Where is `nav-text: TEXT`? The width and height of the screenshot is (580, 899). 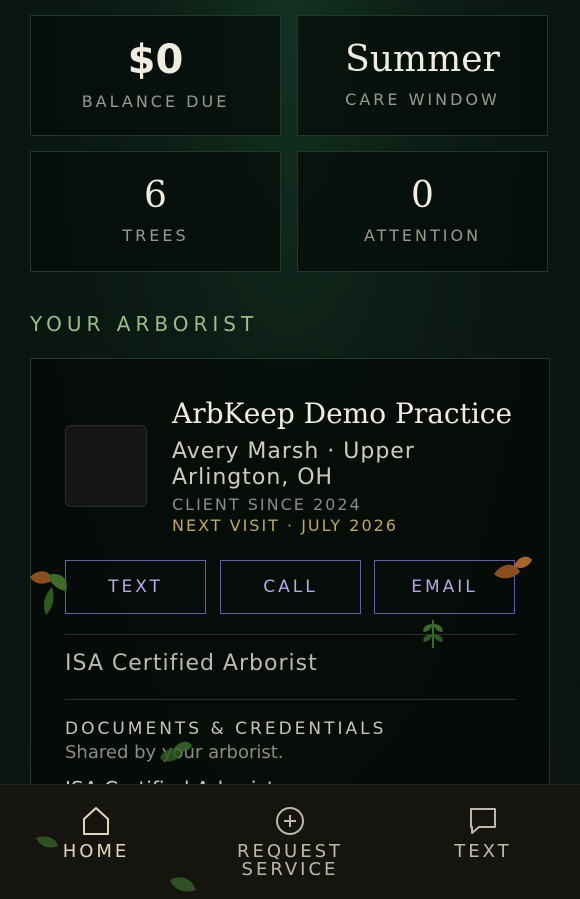
nav-text: TEXT is located at coordinates (483, 833).